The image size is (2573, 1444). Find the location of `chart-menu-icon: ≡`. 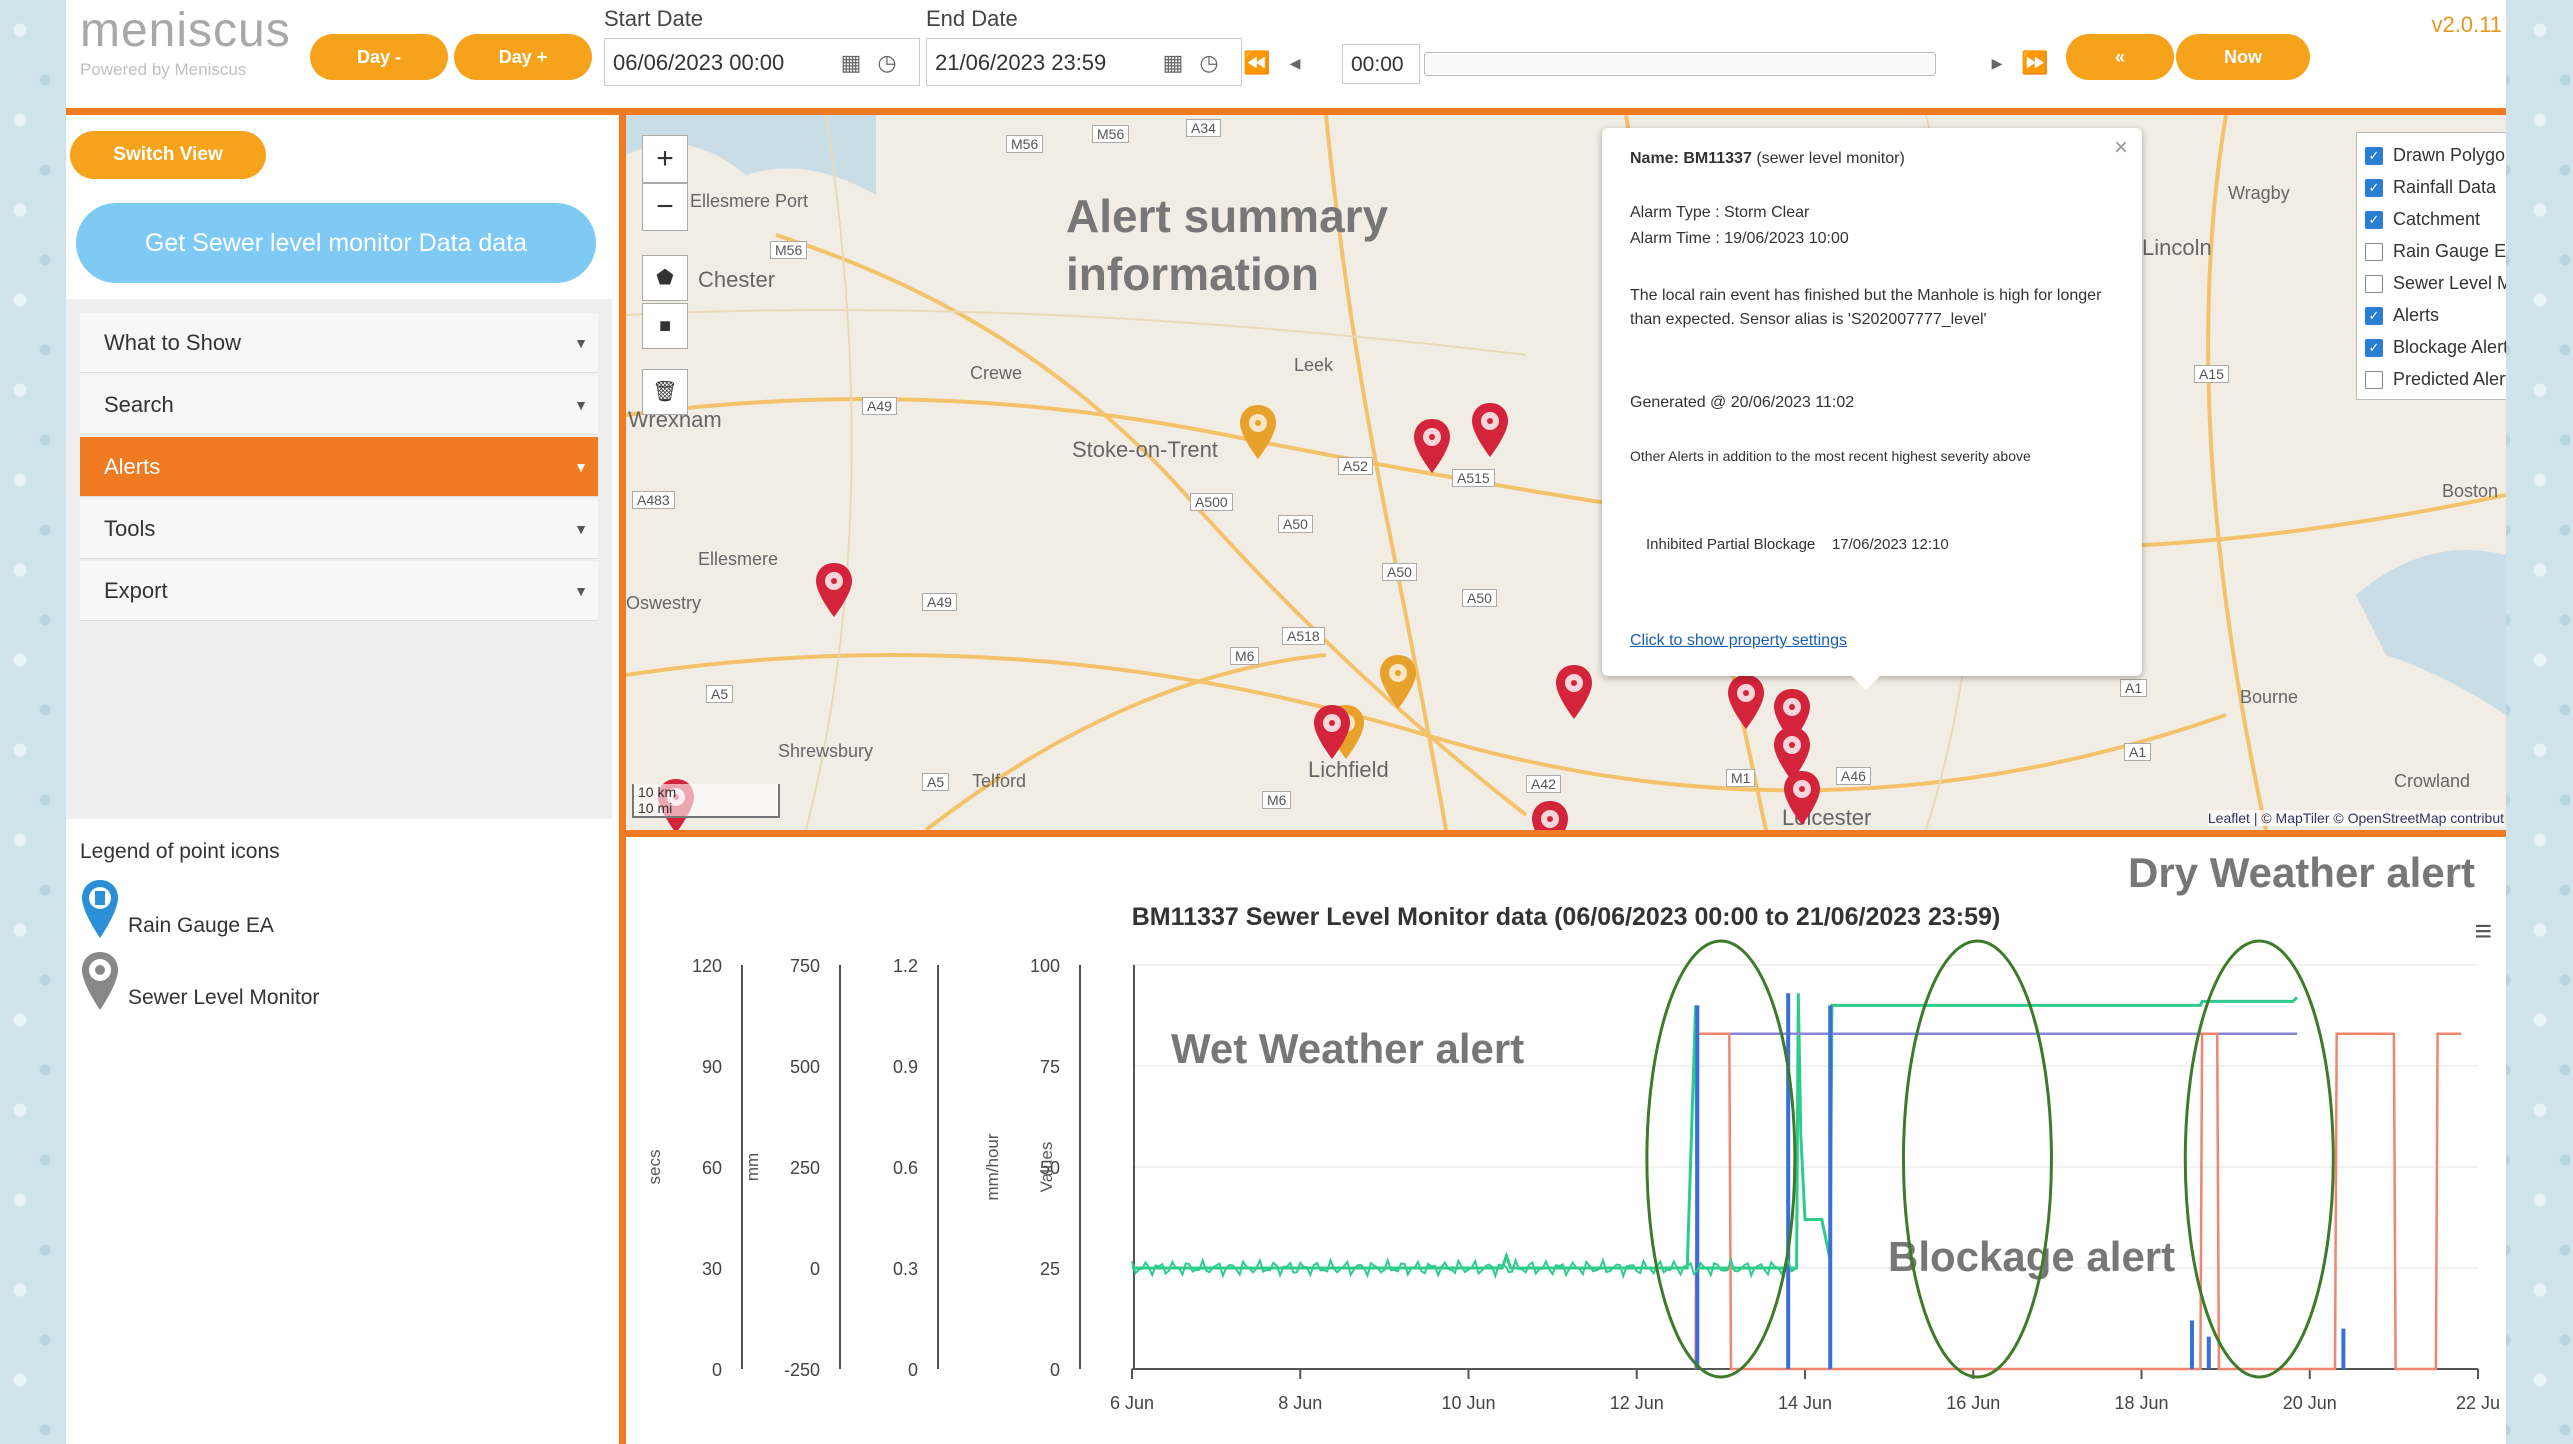

chart-menu-icon: ≡ is located at coordinates (2483, 932).